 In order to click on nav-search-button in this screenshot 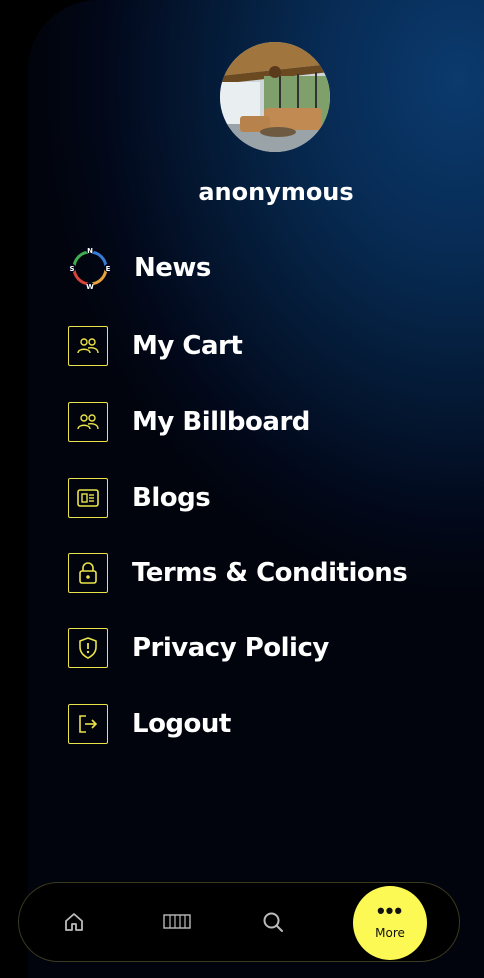, I will do `click(273, 922)`.